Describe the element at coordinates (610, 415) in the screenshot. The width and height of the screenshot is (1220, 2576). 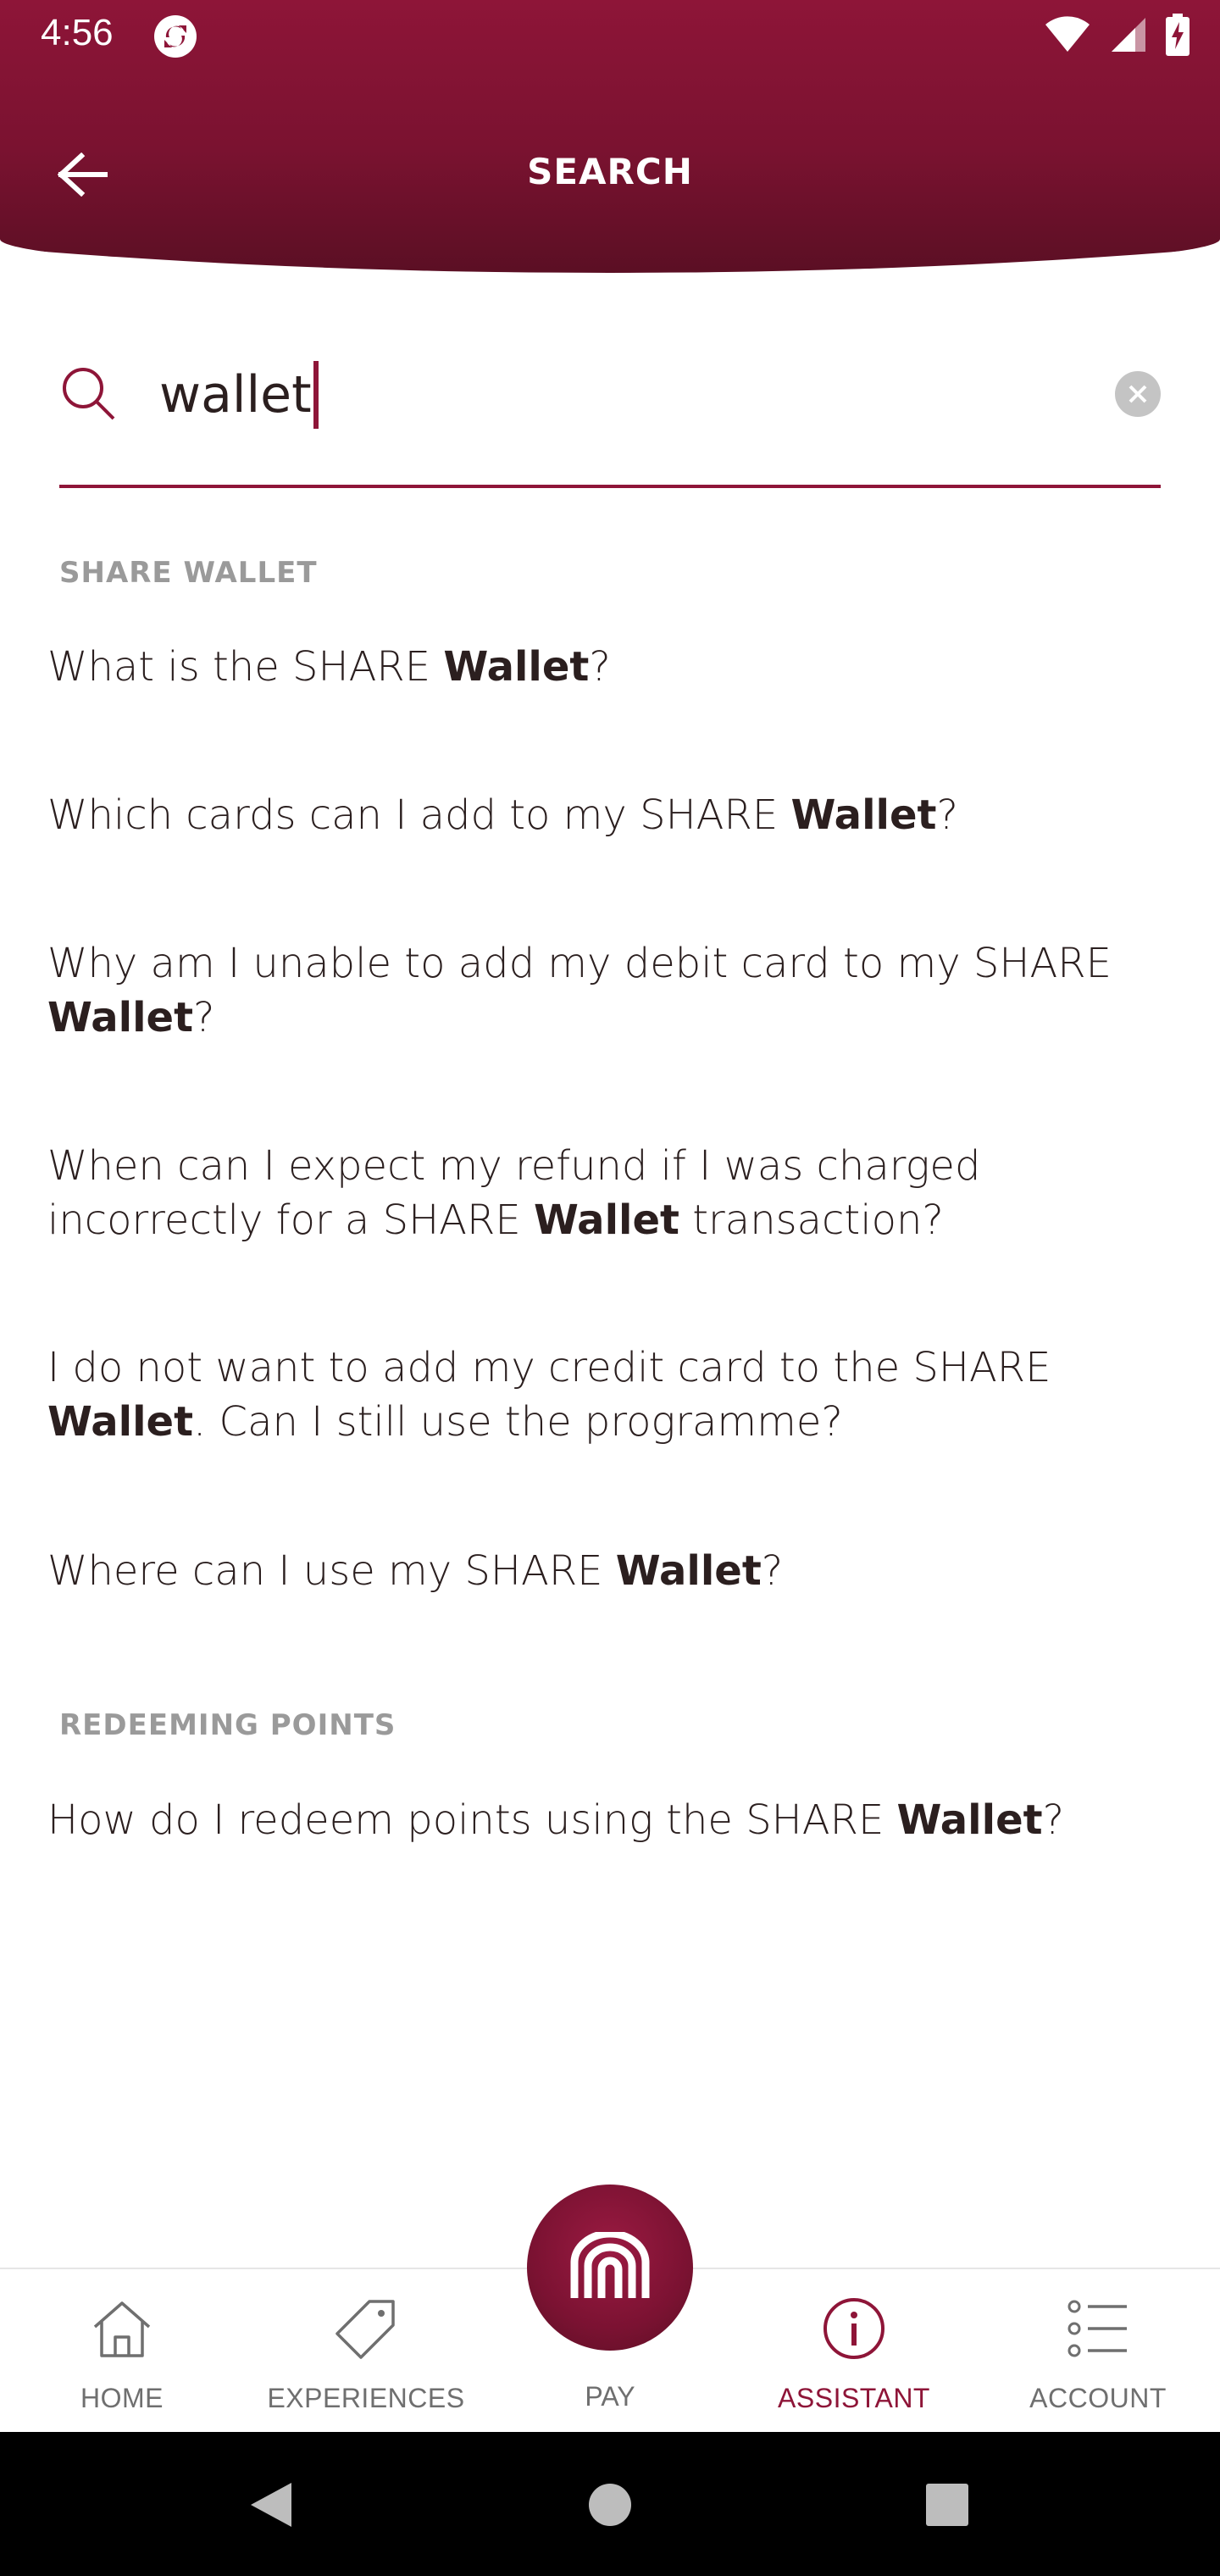
I see `search-bar: wallet` at that location.